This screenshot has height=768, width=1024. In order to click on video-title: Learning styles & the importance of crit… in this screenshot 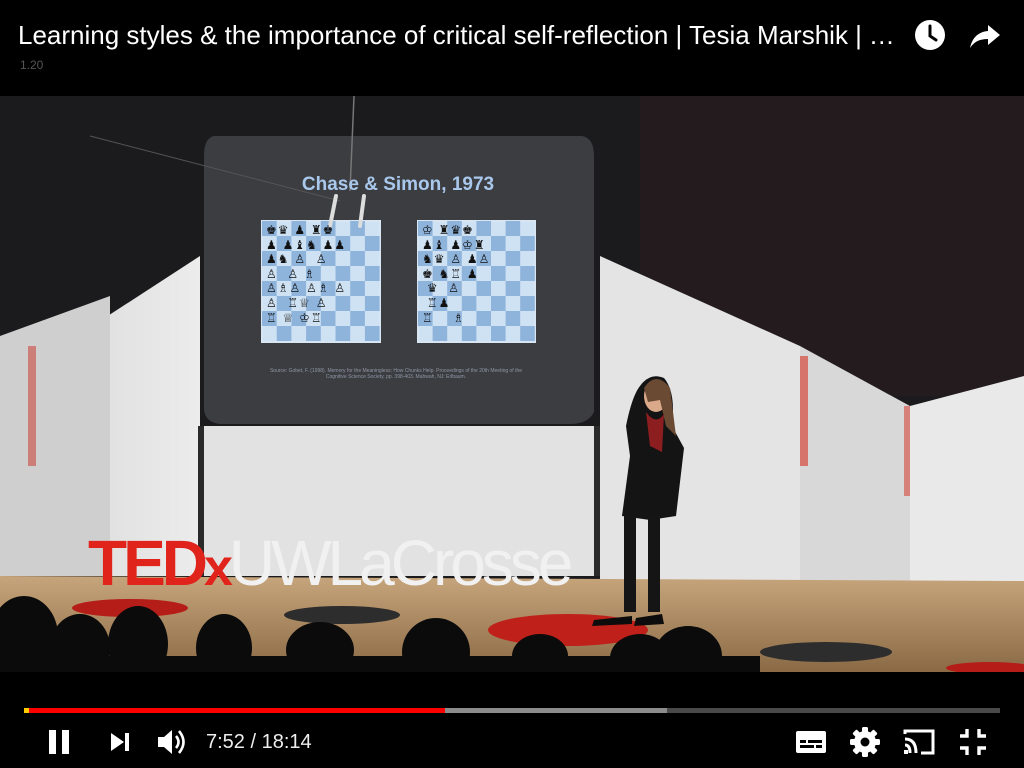, I will do `click(458, 35)`.